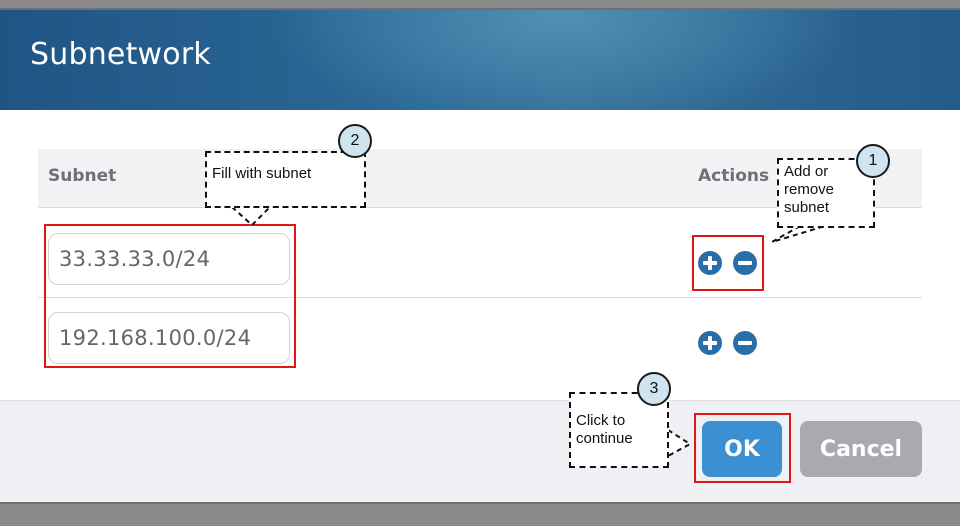 This screenshot has width=960, height=526. Describe the element at coordinates (809, 189) in the screenshot. I see `callout-text-line: remove` at that location.